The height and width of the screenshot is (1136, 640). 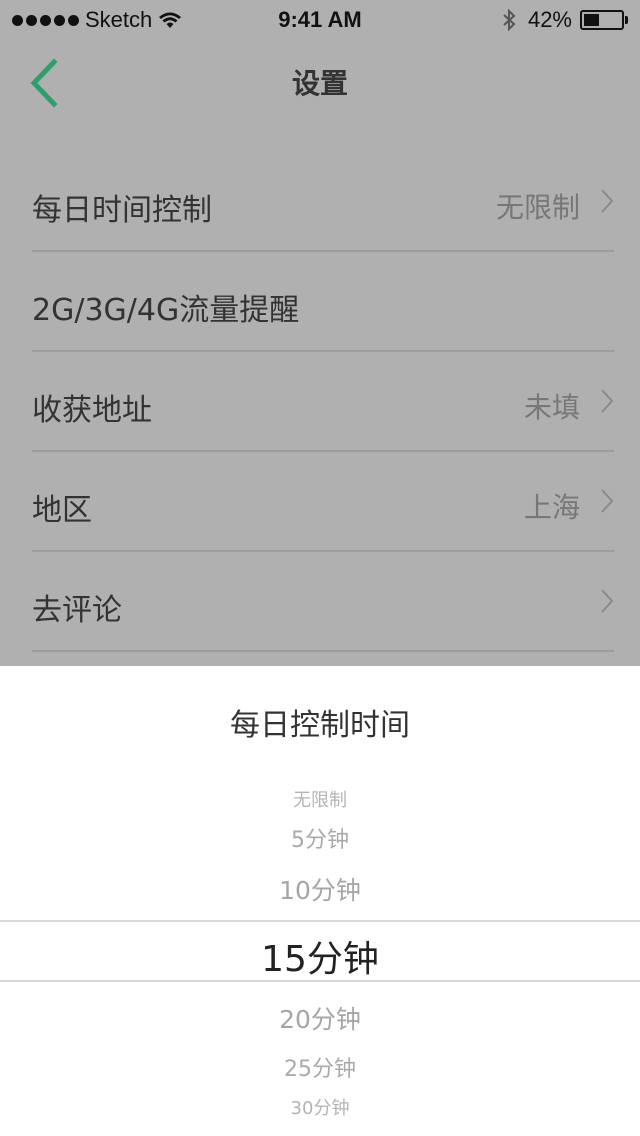 What do you see at coordinates (549, 19) in the screenshot?
I see `battery-percent: 42%` at bounding box center [549, 19].